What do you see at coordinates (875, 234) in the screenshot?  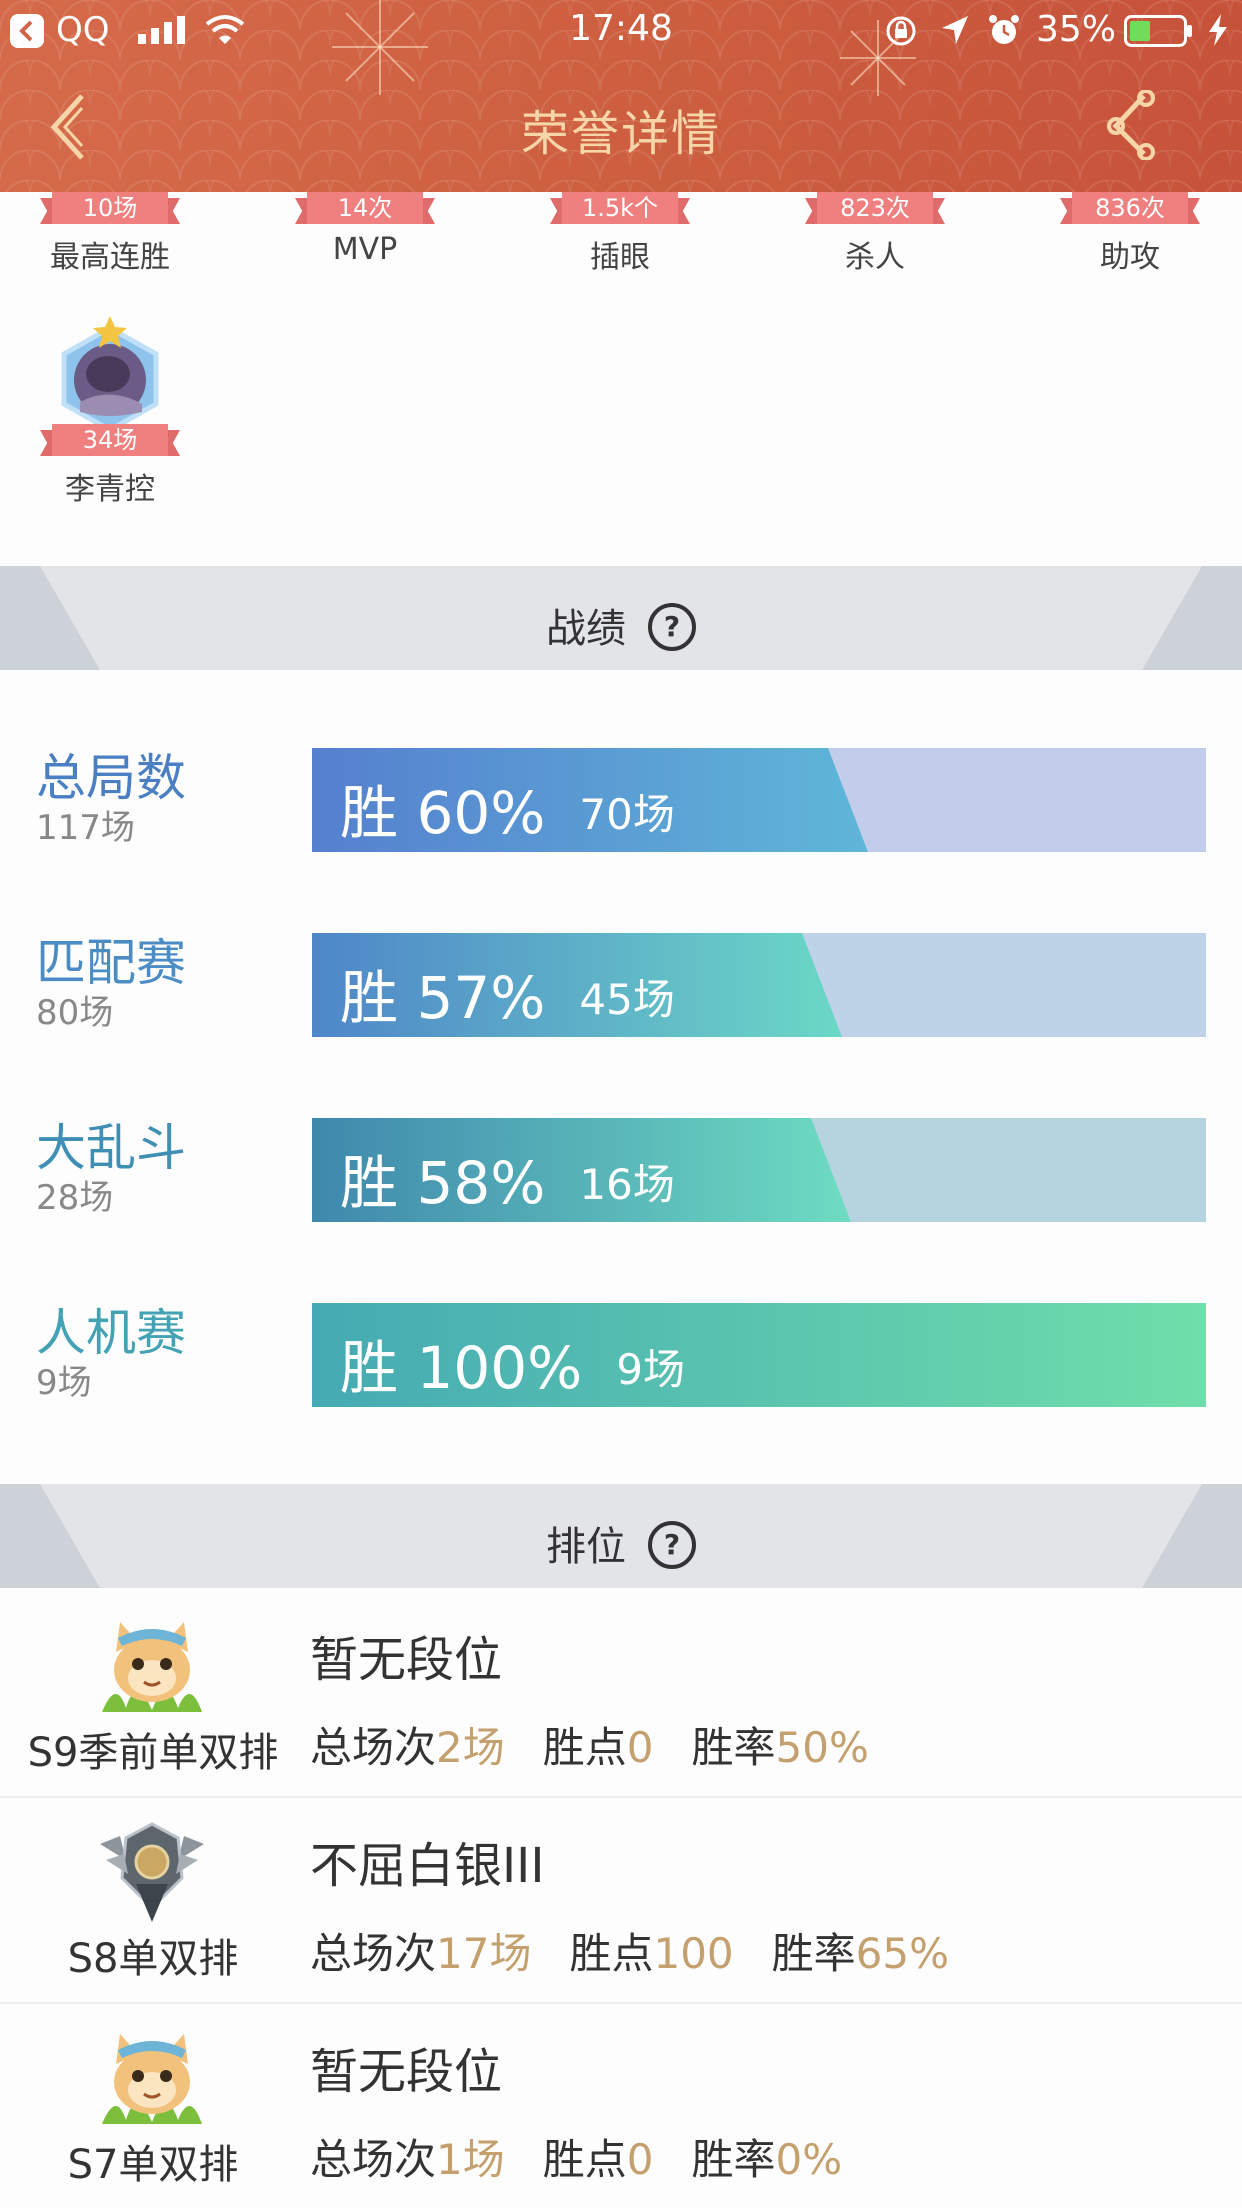 I see `honor-badge: 823次 杀人` at bounding box center [875, 234].